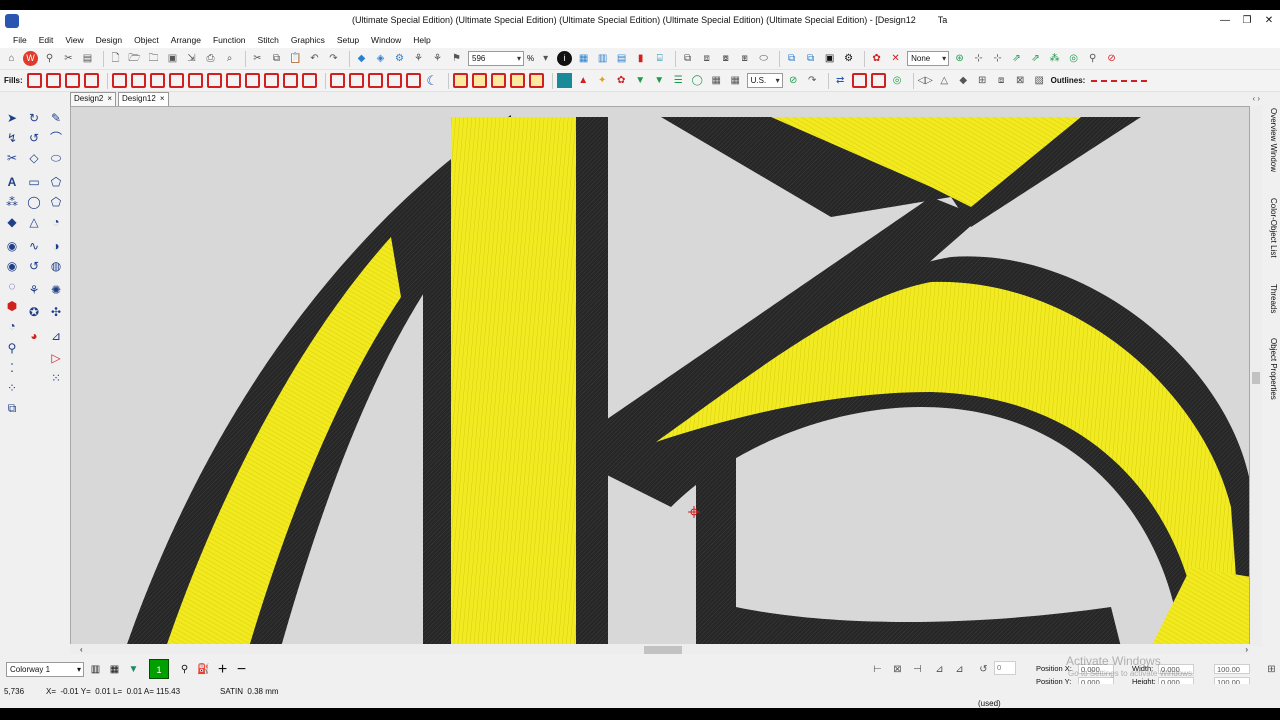  Describe the element at coordinates (214, 80) in the screenshot. I see `fill-cross-icon` at that location.